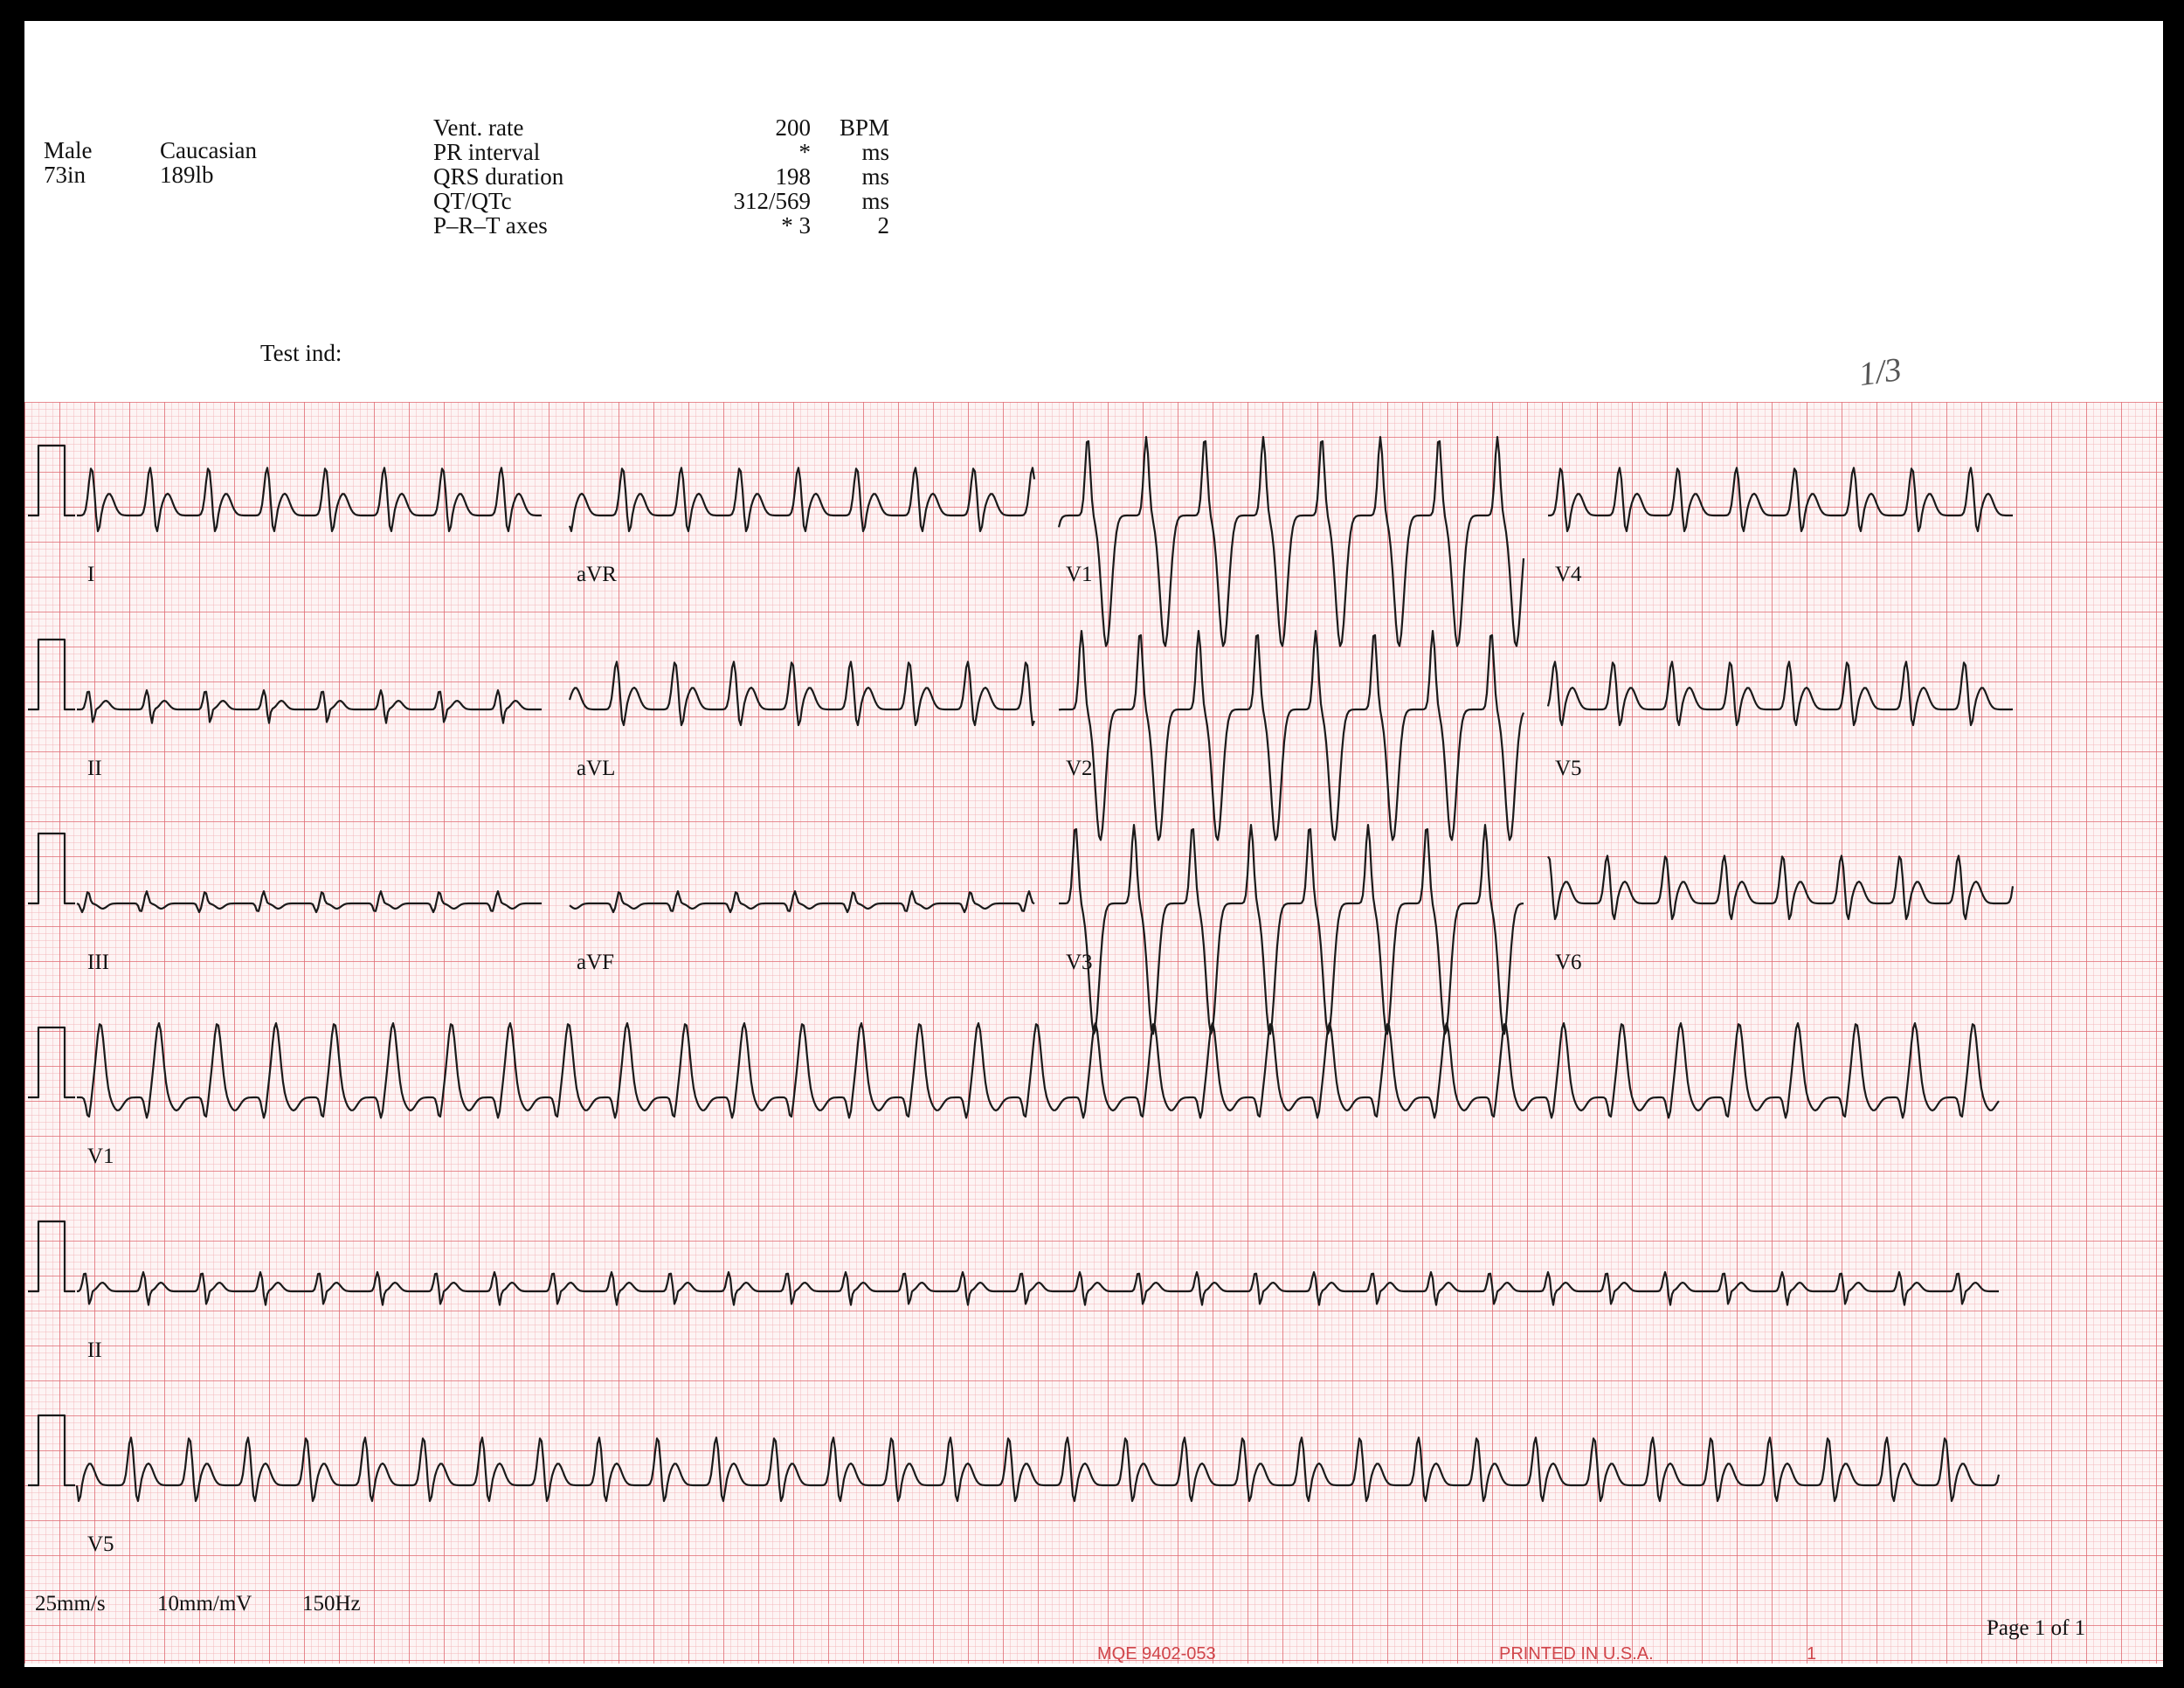 Image resolution: width=2184 pixels, height=1688 pixels. Describe the element at coordinates (1156, 1654) in the screenshot. I see `form-code: MQE 9402-053` at that location.